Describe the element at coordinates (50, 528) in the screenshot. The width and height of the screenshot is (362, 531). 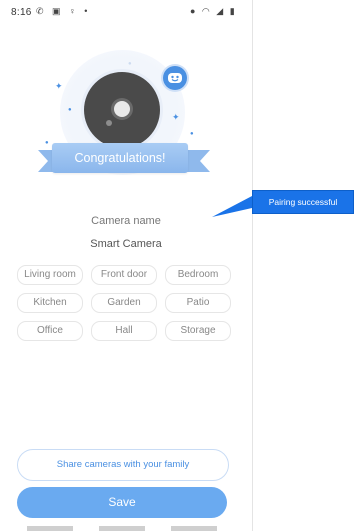
I see `nav-recents-button` at that location.